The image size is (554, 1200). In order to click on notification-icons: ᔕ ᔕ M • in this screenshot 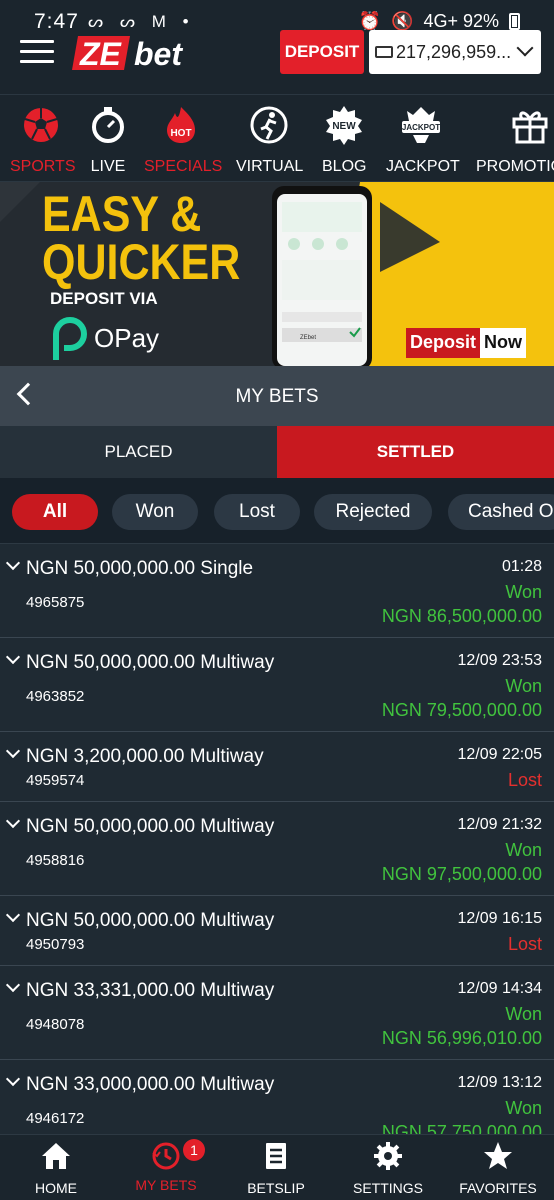, I will do `click(141, 21)`.